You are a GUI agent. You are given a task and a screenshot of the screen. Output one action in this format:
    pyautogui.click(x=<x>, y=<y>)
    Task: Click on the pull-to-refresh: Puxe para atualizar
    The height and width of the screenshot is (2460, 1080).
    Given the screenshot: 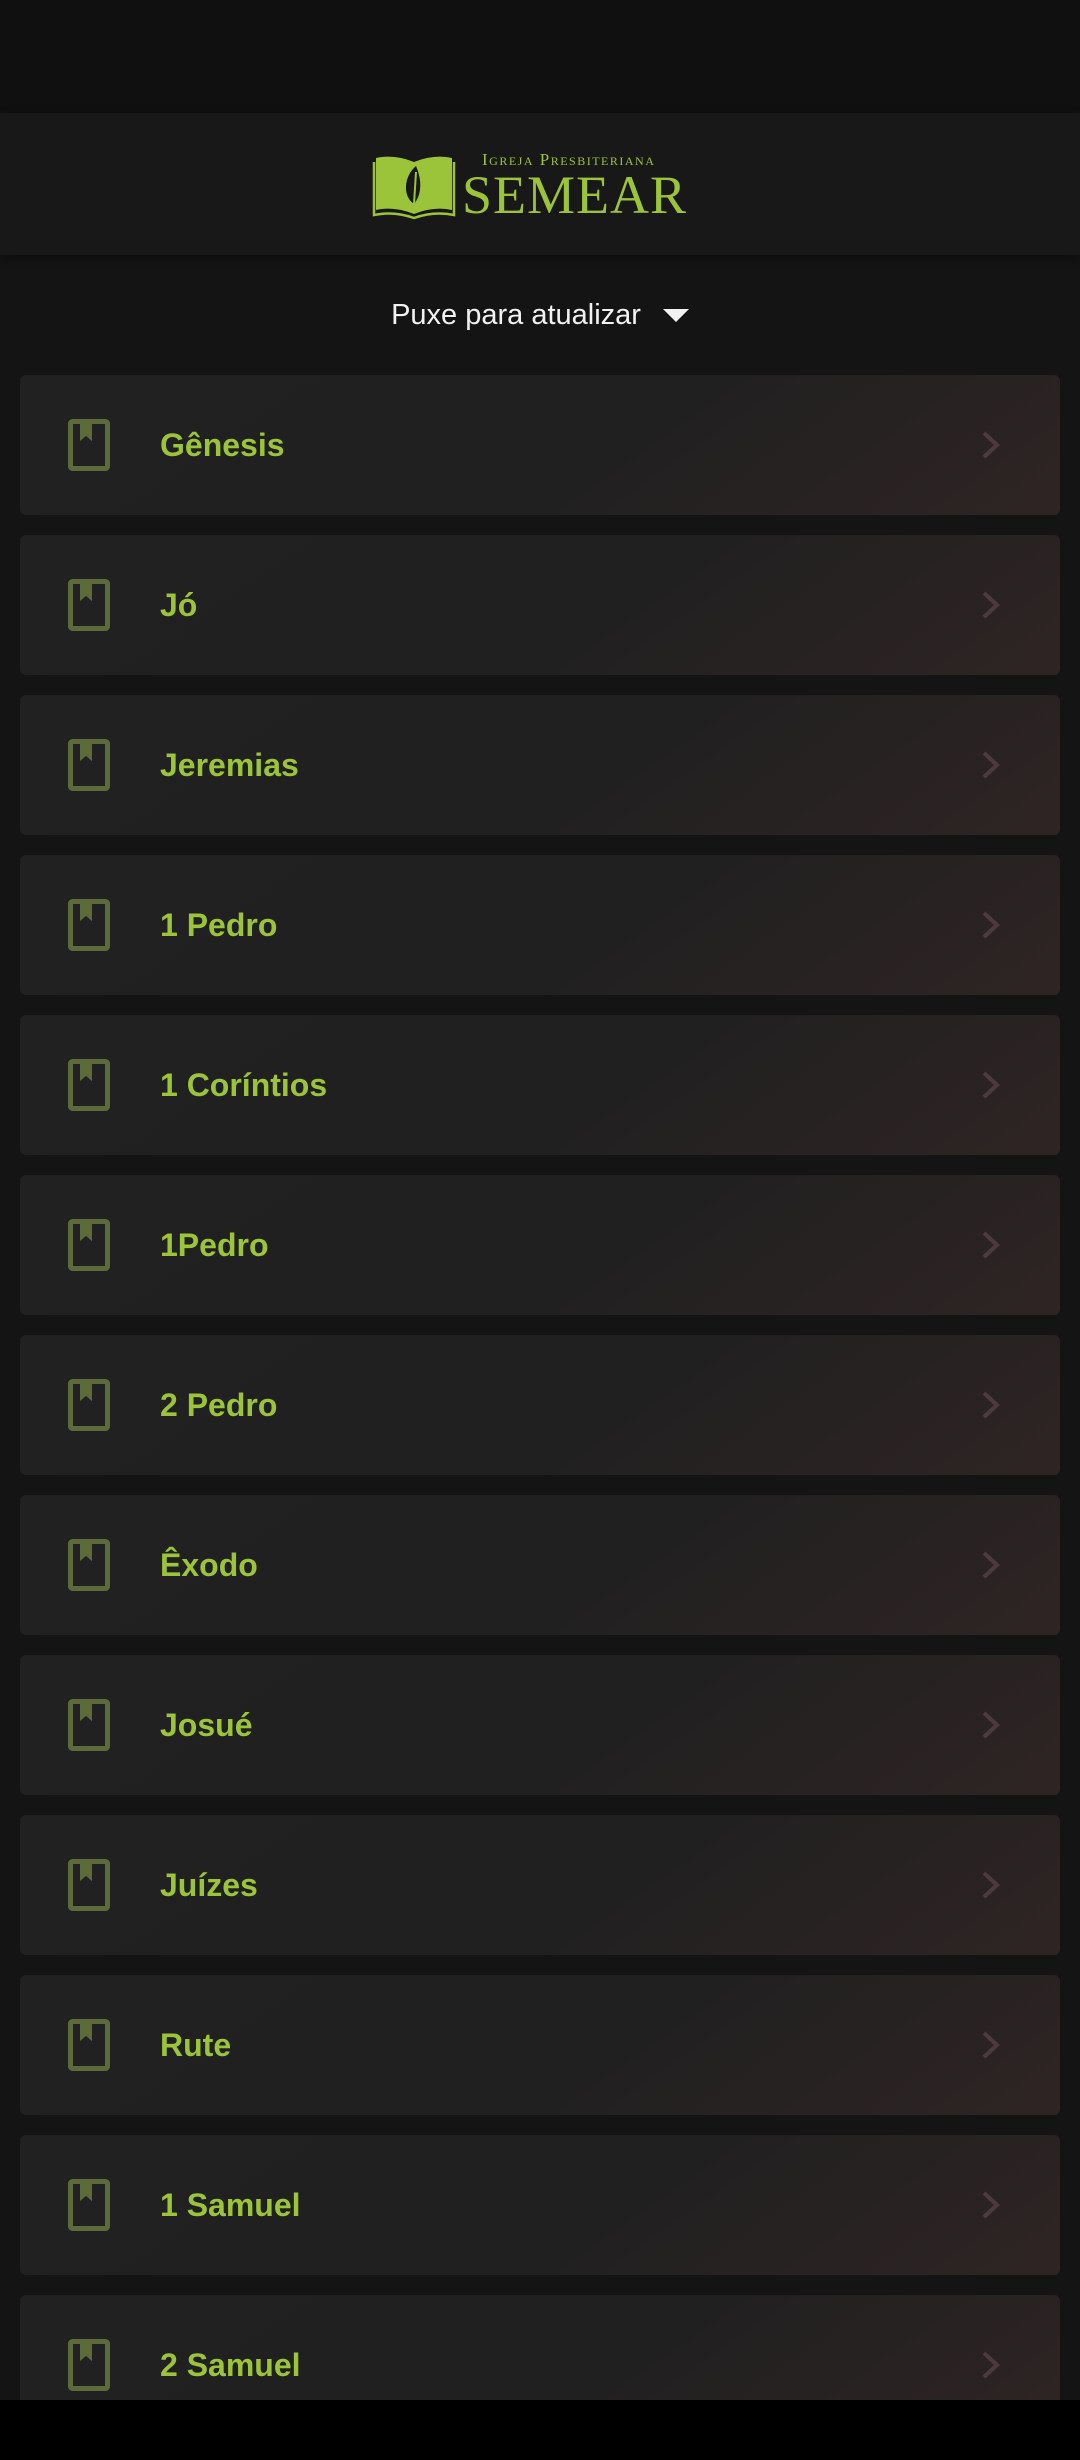 What is the action you would take?
    pyautogui.click(x=540, y=315)
    